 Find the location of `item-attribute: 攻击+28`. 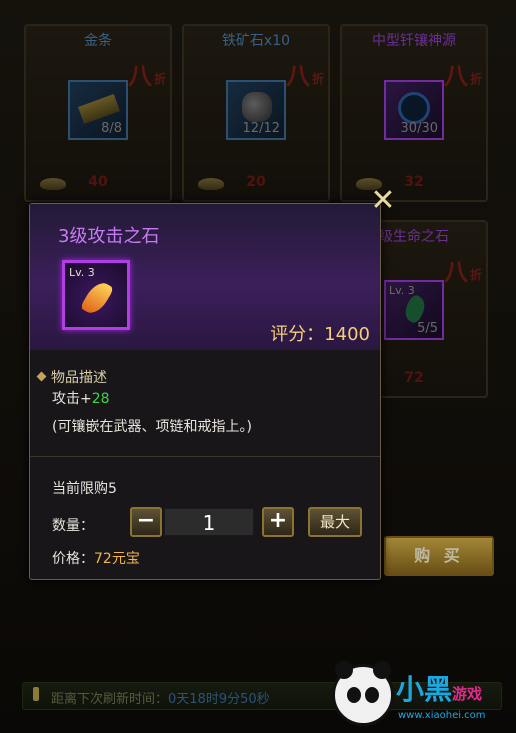

item-attribute: 攻击+28 is located at coordinates (81, 398).